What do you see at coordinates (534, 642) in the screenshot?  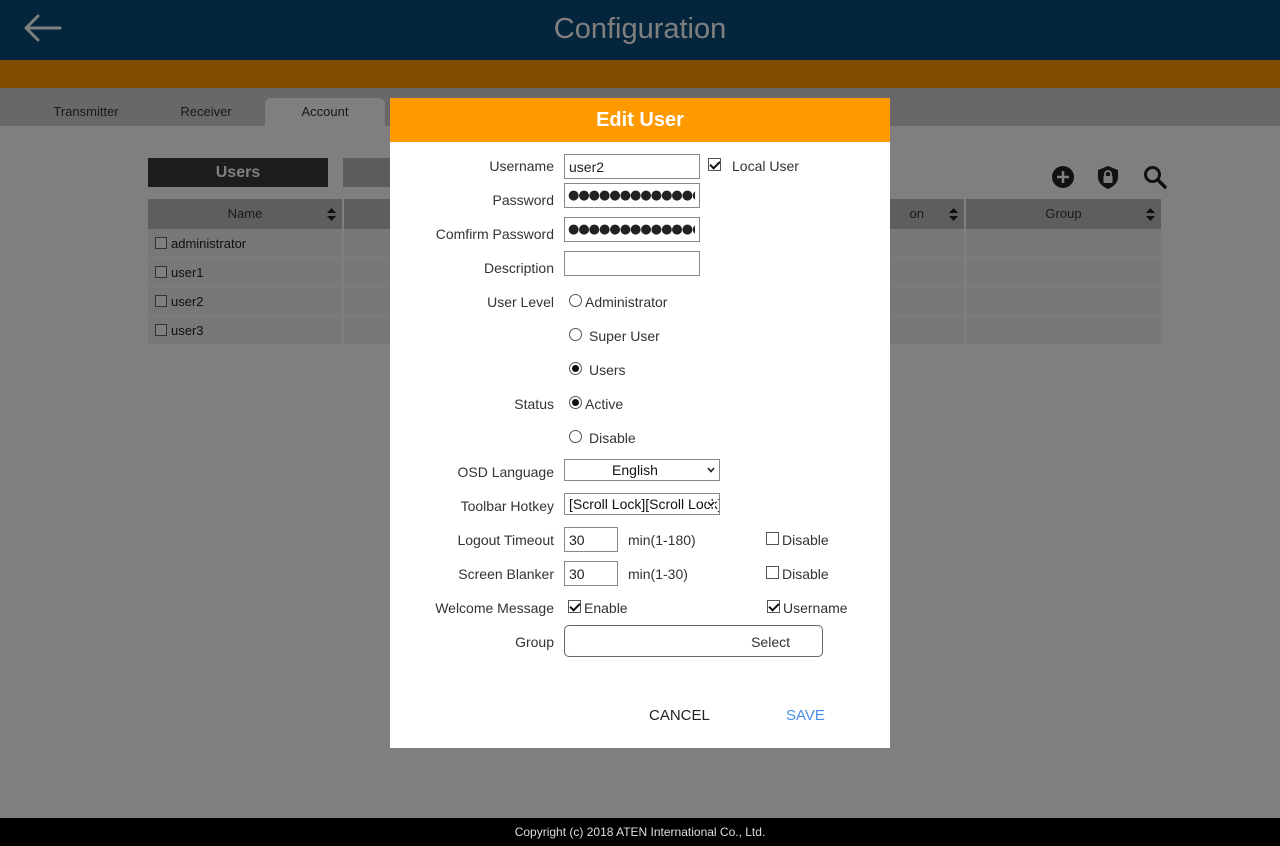 I see `group-label: Group` at bounding box center [534, 642].